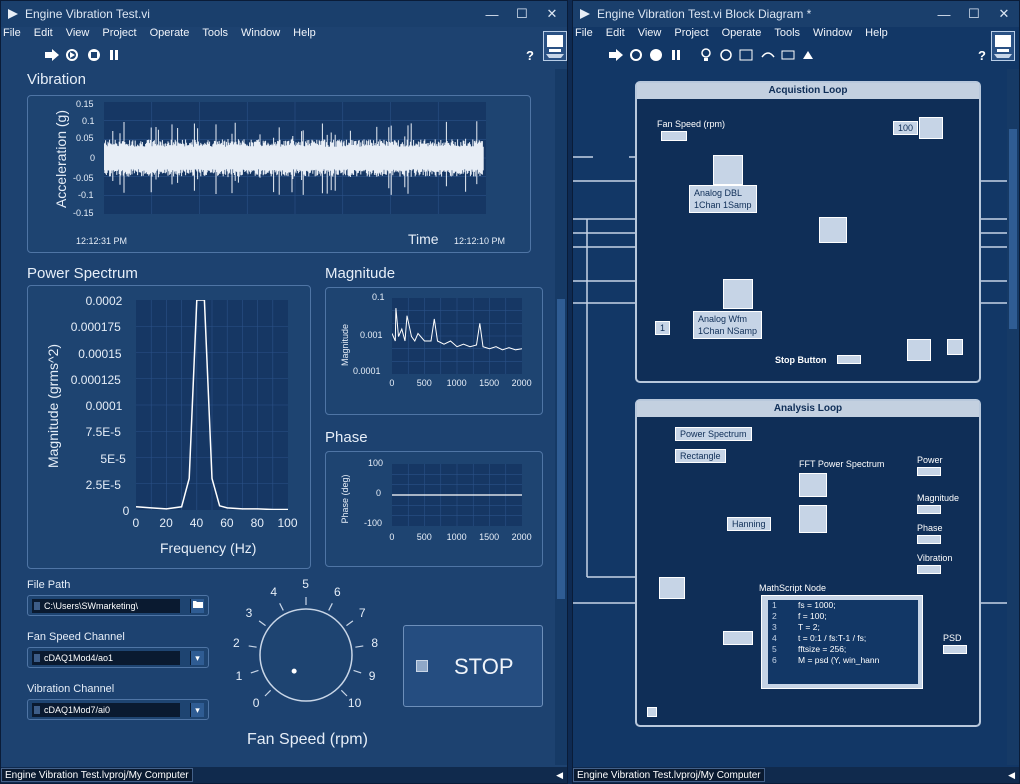 This screenshot has width=1020, height=784. Describe the element at coordinates (1003, 46) in the screenshot. I see `vi-connector-icon` at that location.